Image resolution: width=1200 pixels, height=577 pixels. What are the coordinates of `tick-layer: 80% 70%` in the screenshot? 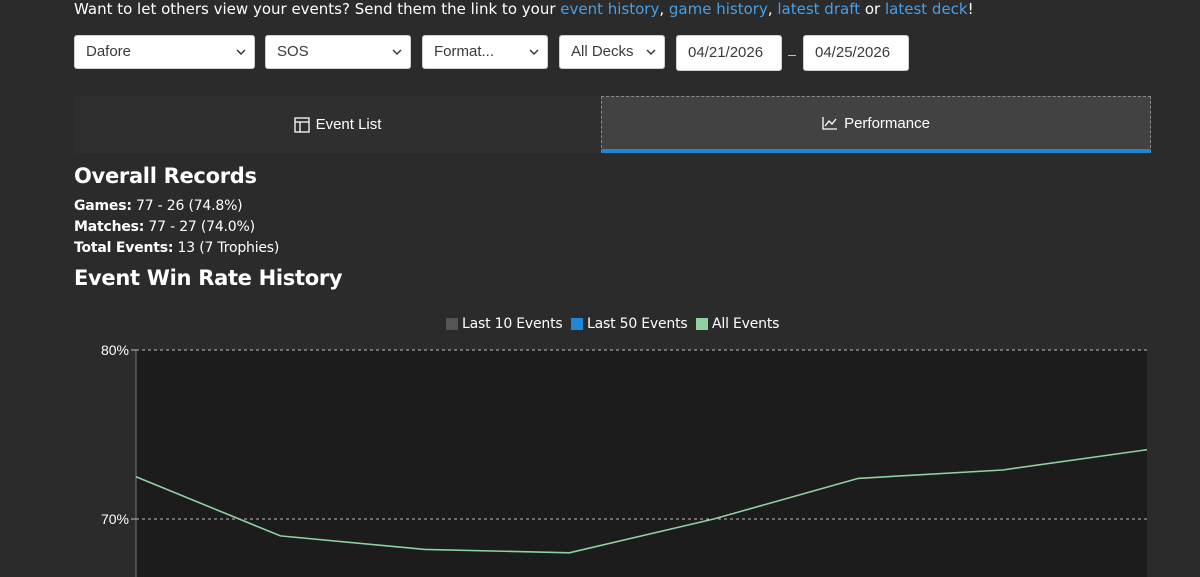 It's located at (118, 434).